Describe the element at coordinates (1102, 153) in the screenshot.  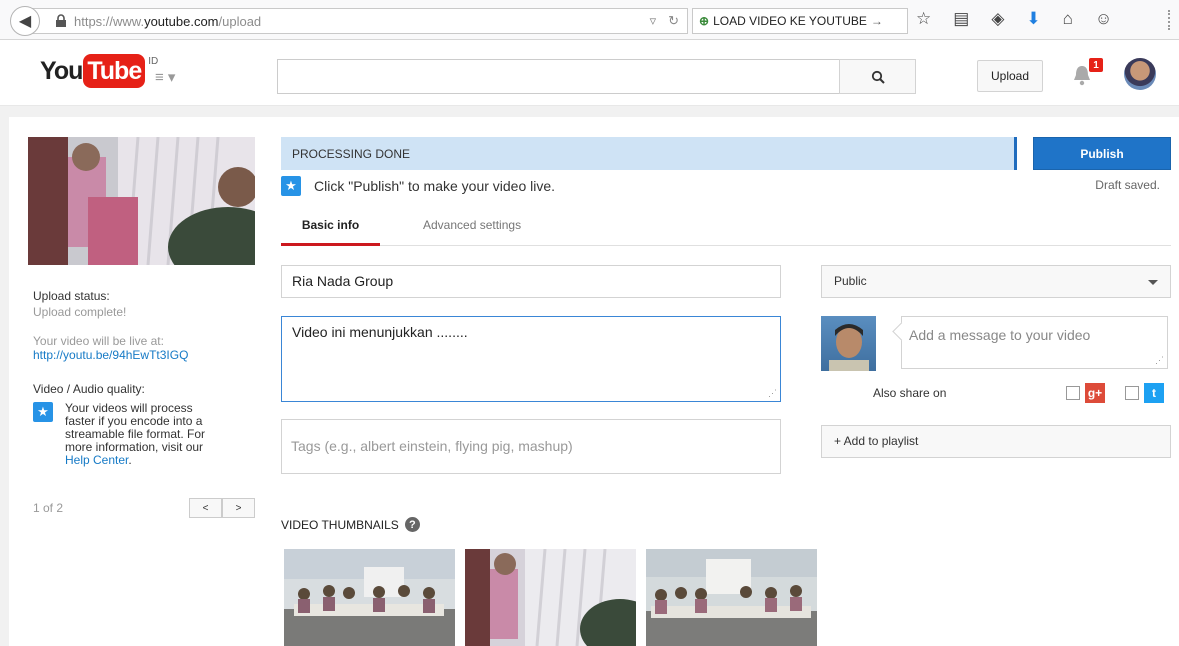
I see `publish-button: Publish` at that location.